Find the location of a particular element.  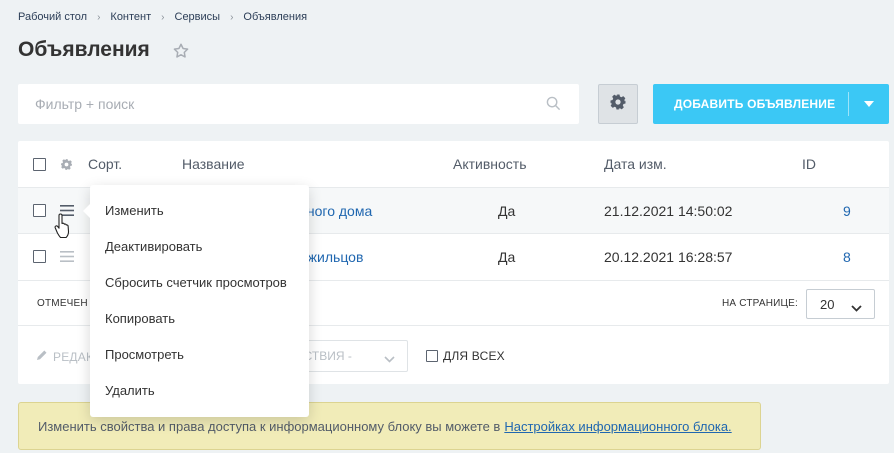

per-page-value: 20 is located at coordinates (827, 304).